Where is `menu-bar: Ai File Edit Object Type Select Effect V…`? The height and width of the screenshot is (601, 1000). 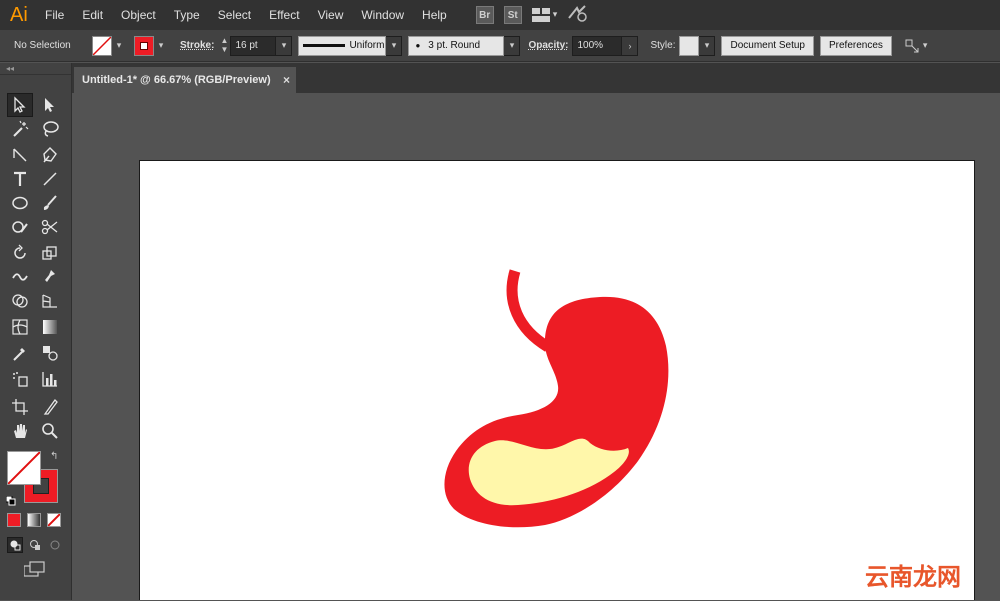 menu-bar: Ai File Edit Object Type Select Effect V… is located at coordinates (500, 15).